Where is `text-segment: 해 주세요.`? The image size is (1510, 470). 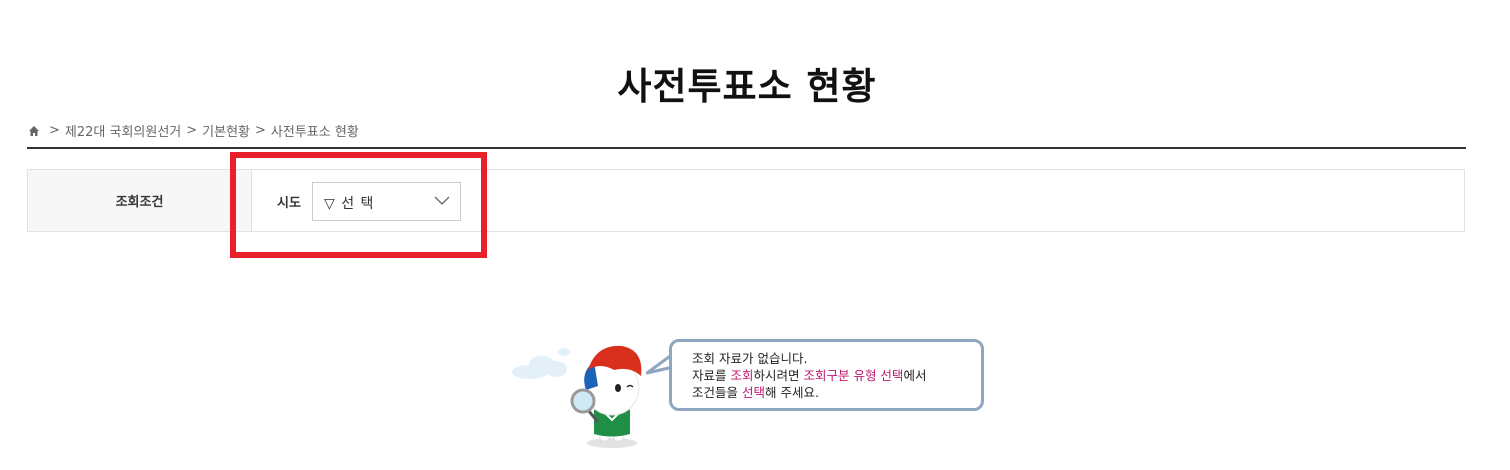
text-segment: 해 주세요. is located at coordinates (792, 392).